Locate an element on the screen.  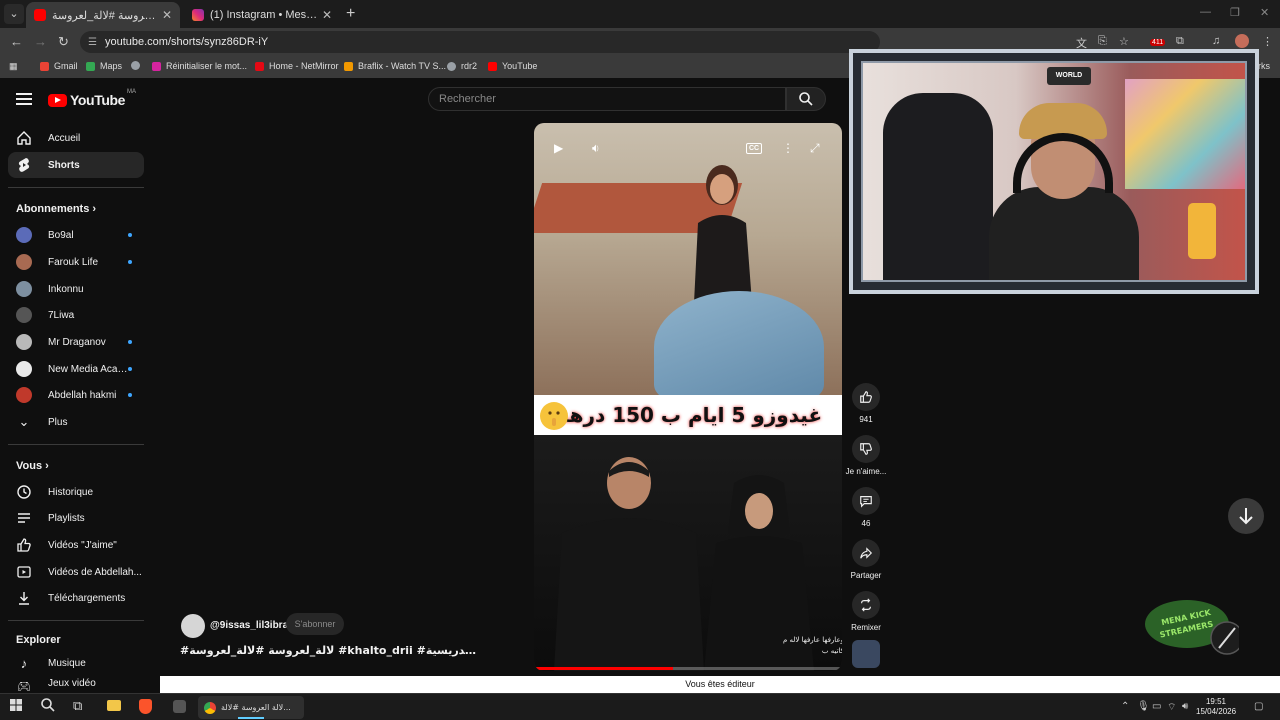
video-man-figure is located at coordinates (629, 564).